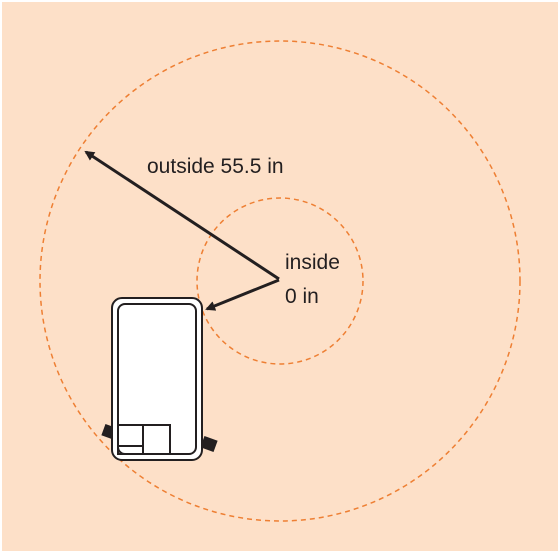 This screenshot has height=558, width=560. I want to click on inner-radius-label-line2: 0 in, so click(302, 296).